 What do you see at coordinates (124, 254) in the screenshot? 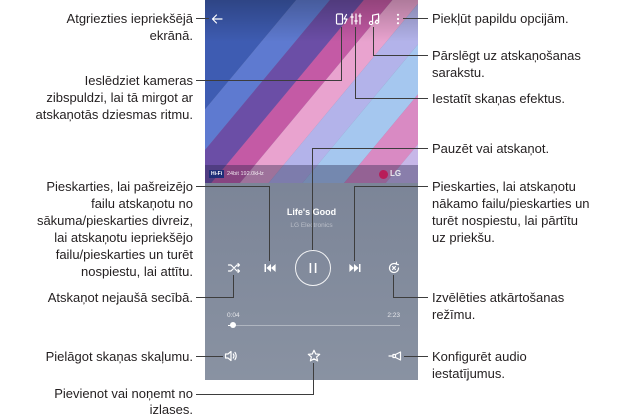
I see `callout-text-line: failu/pieskarties un turēt` at bounding box center [124, 254].